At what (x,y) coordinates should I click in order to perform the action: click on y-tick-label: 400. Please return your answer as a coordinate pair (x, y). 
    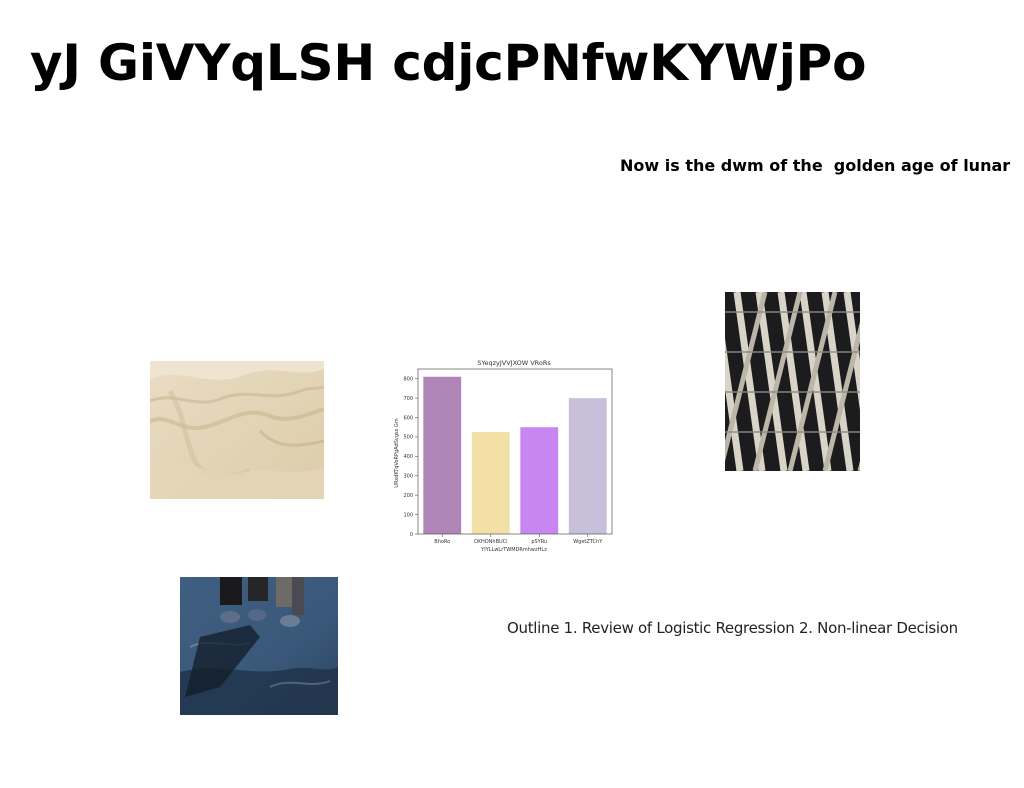
    Looking at the image, I should click on (408, 457).